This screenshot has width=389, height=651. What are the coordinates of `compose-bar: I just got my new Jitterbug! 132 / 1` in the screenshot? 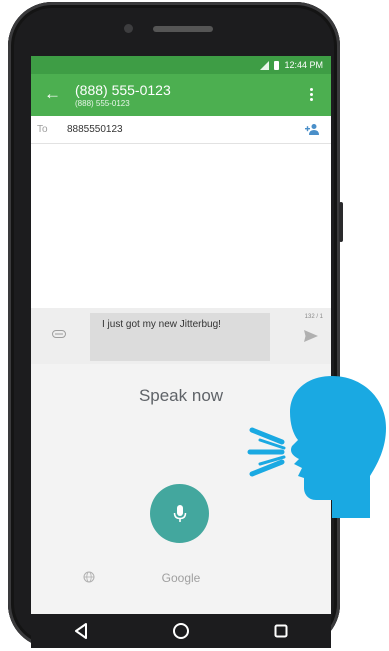 It's located at (181, 336).